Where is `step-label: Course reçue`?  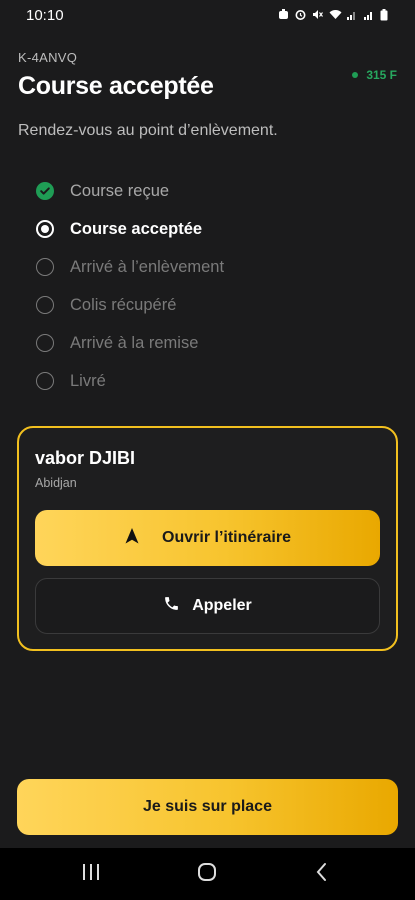
step-label: Course reçue is located at coordinates (120, 190).